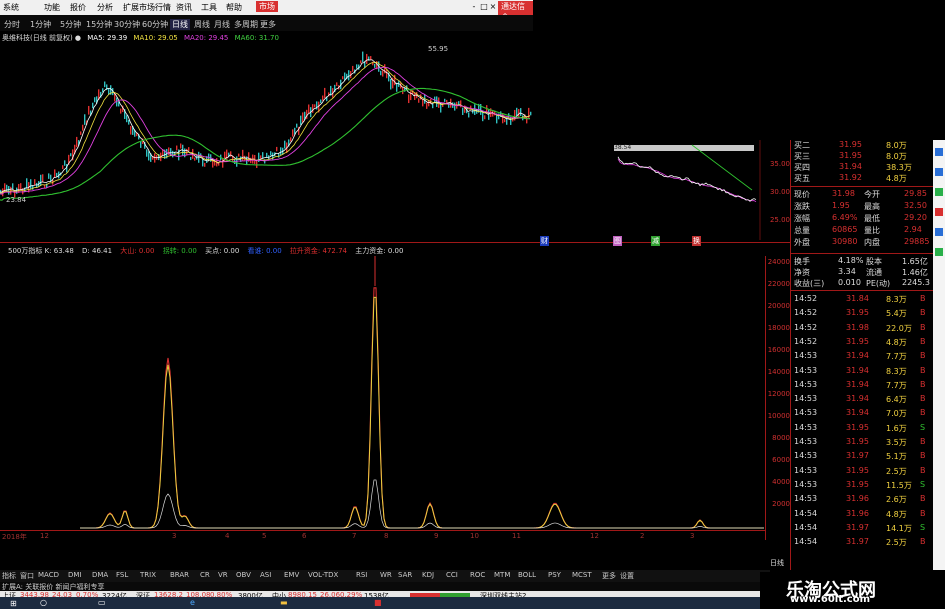  What do you see at coordinates (939, 212) in the screenshot?
I see `side-tool-4-icon` at bounding box center [939, 212].